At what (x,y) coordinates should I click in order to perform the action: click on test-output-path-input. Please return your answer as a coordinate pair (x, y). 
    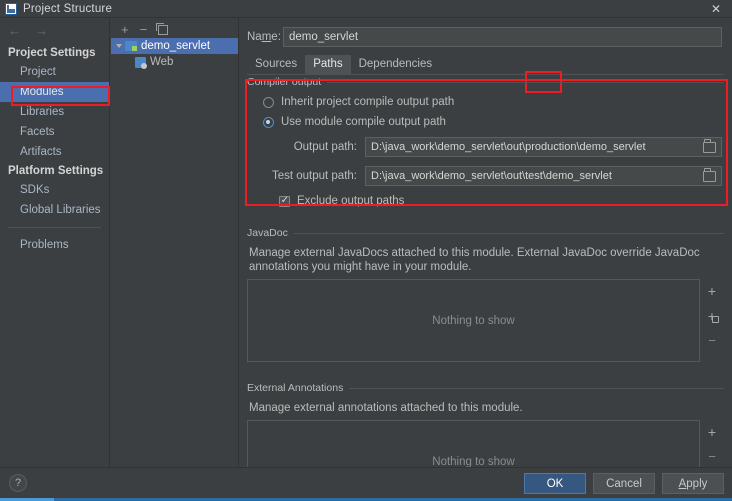
    Looking at the image, I should click on (534, 176).